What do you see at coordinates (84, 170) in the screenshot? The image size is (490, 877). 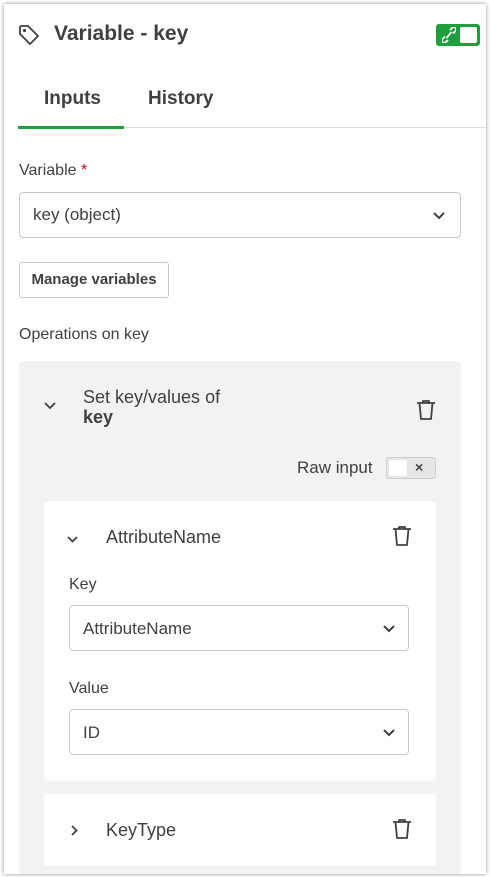 I see `required-mark: *` at bounding box center [84, 170].